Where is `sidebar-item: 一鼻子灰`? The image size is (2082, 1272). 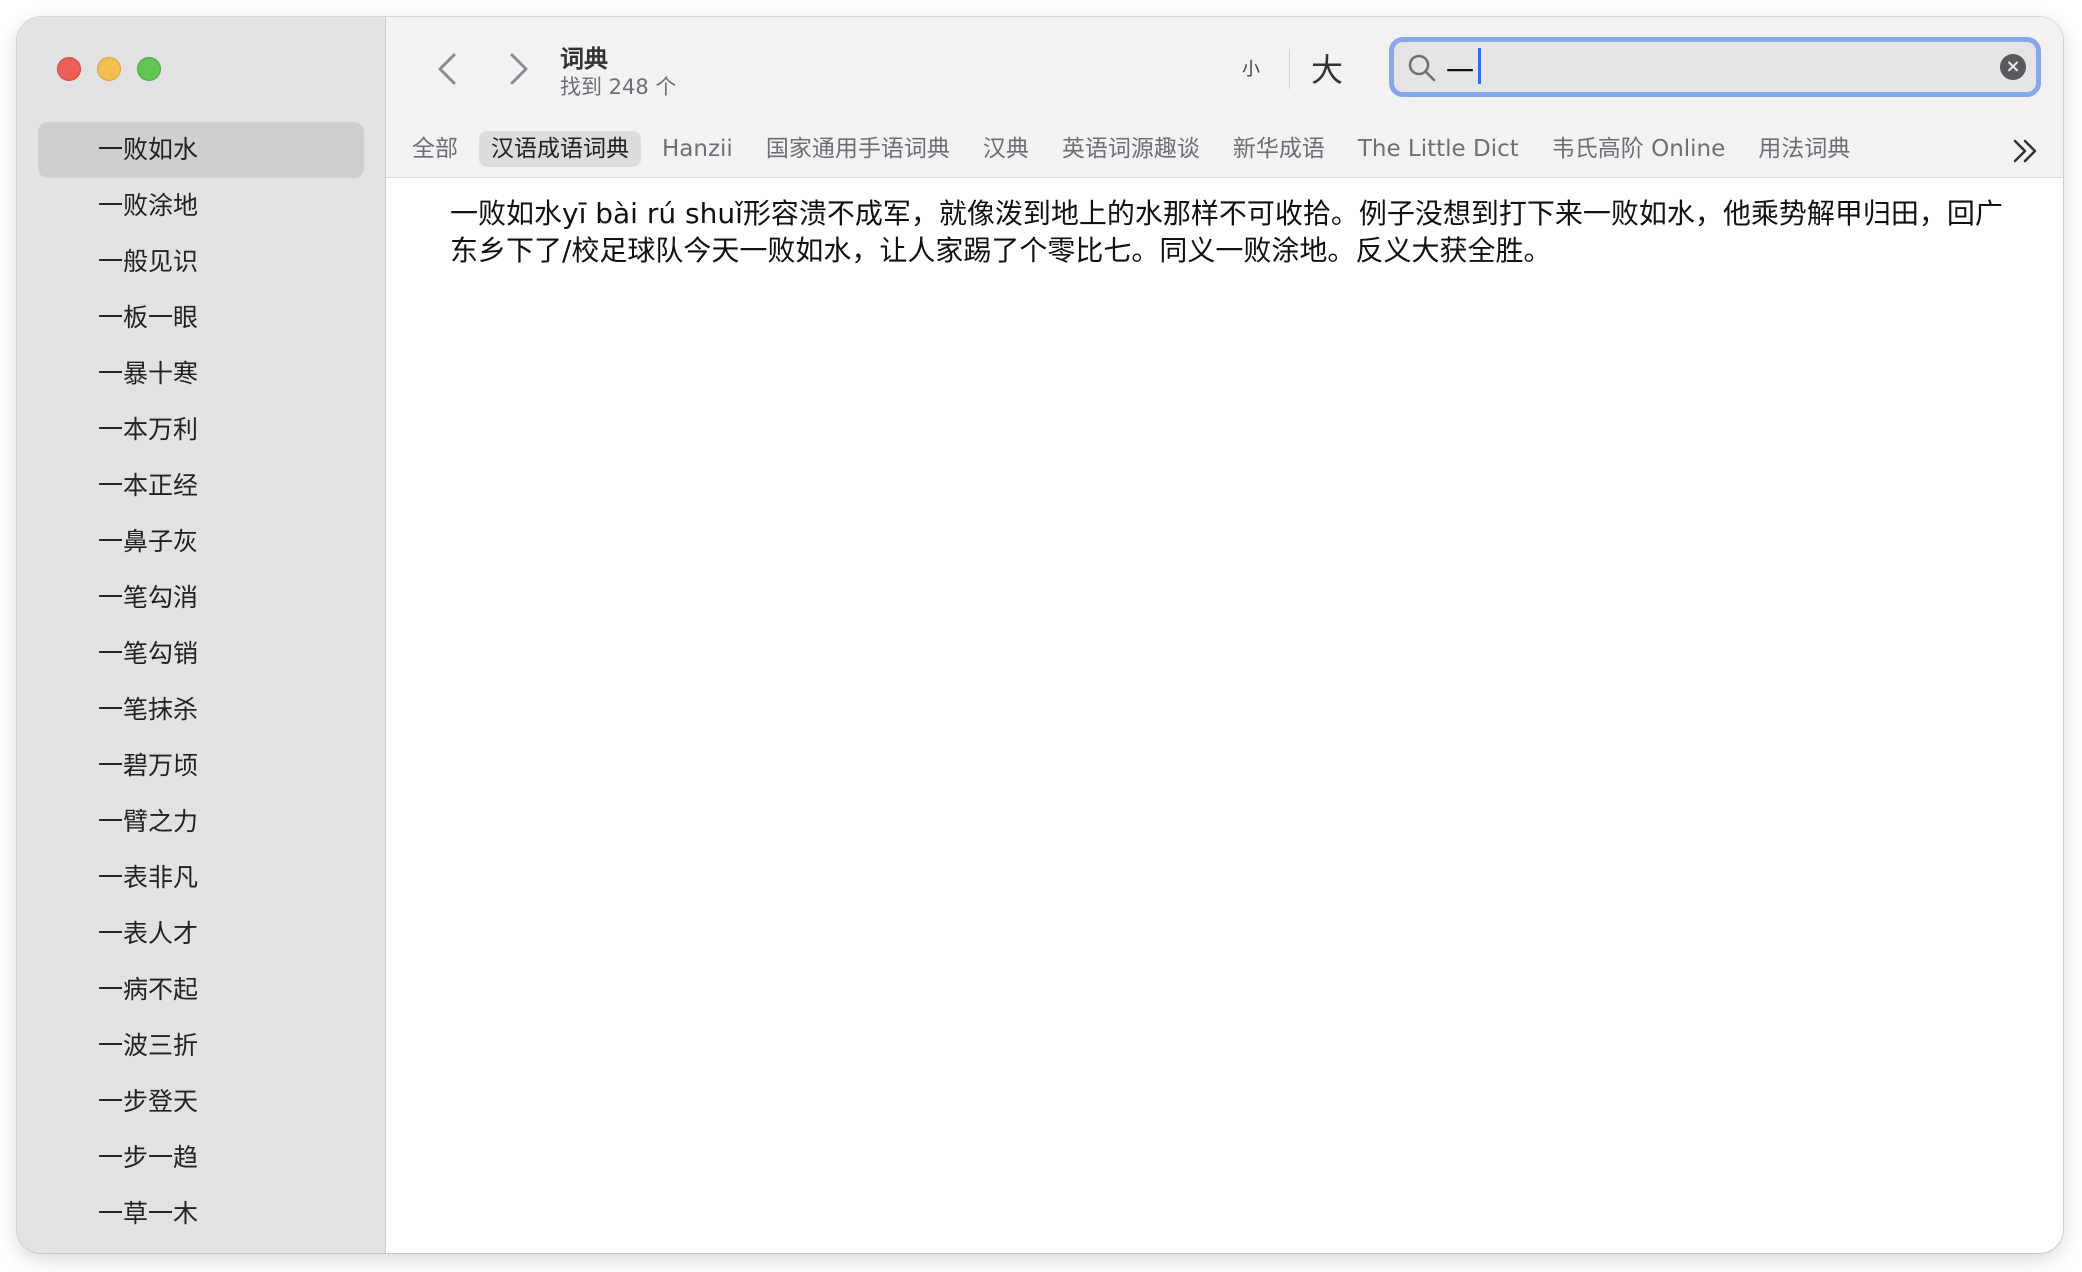
sidebar-item: 一鼻子灰 is located at coordinates (201, 542).